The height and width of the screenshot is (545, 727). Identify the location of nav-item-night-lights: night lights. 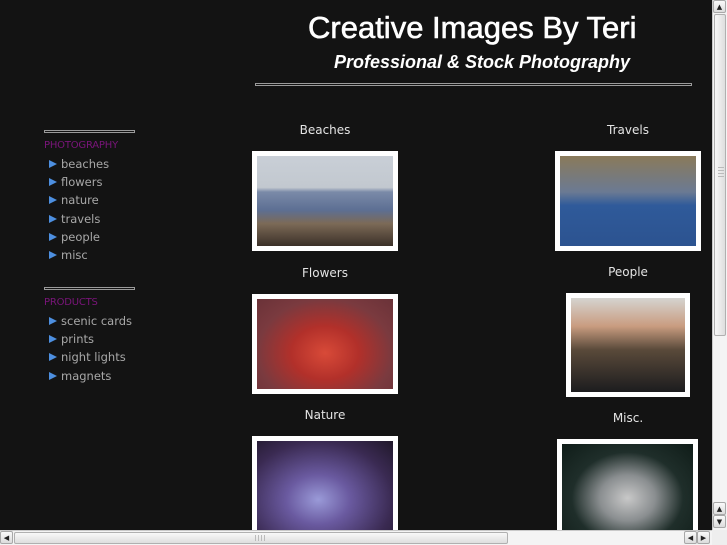
(90, 357).